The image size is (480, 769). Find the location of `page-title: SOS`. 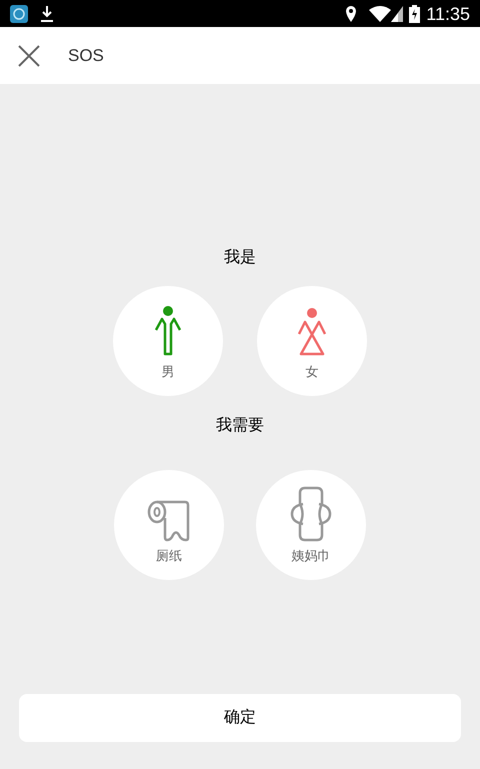

page-title: SOS is located at coordinates (86, 55).